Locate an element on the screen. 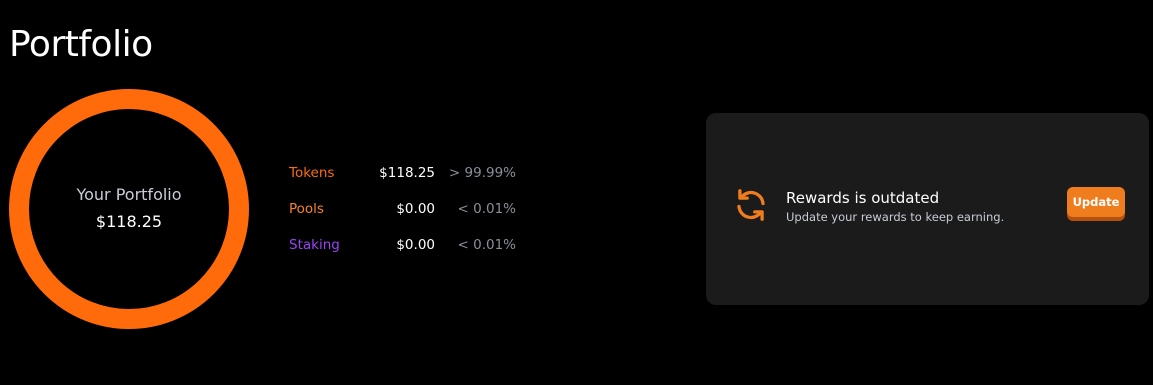 The height and width of the screenshot is (385, 1153). donut-center: Your Portfolio $118.25 is located at coordinates (129, 209).